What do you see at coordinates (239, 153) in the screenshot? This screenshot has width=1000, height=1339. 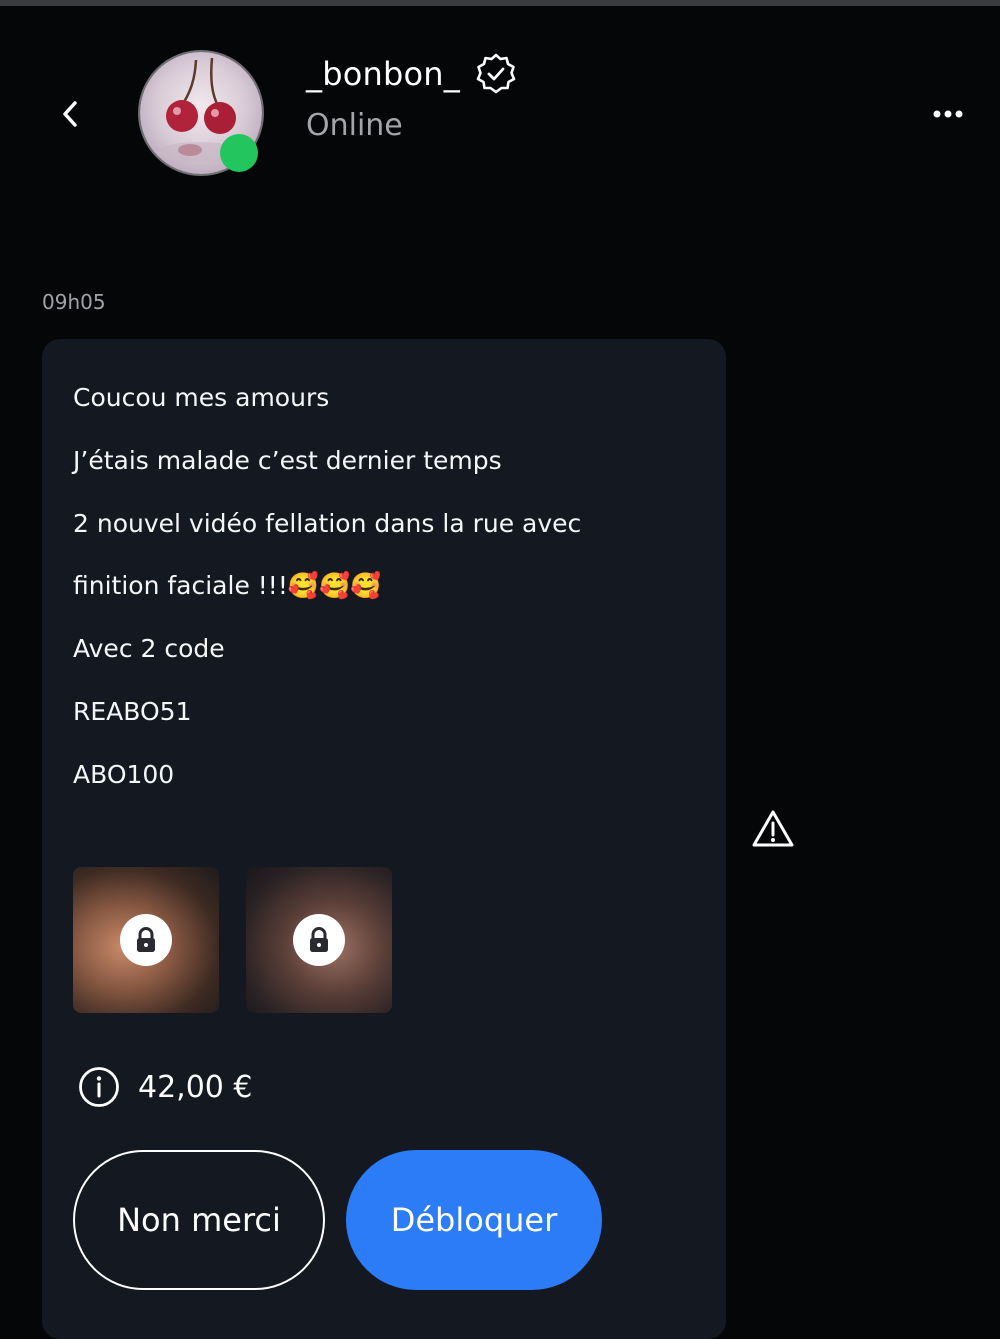 I see `online-indicator` at bounding box center [239, 153].